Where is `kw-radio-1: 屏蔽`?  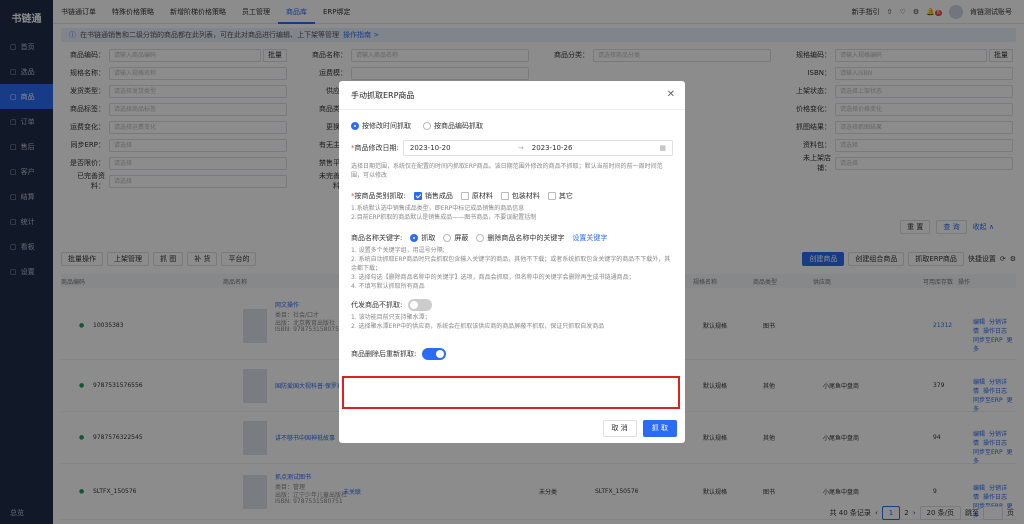 kw-radio-1: 屏蔽 is located at coordinates (455, 238).